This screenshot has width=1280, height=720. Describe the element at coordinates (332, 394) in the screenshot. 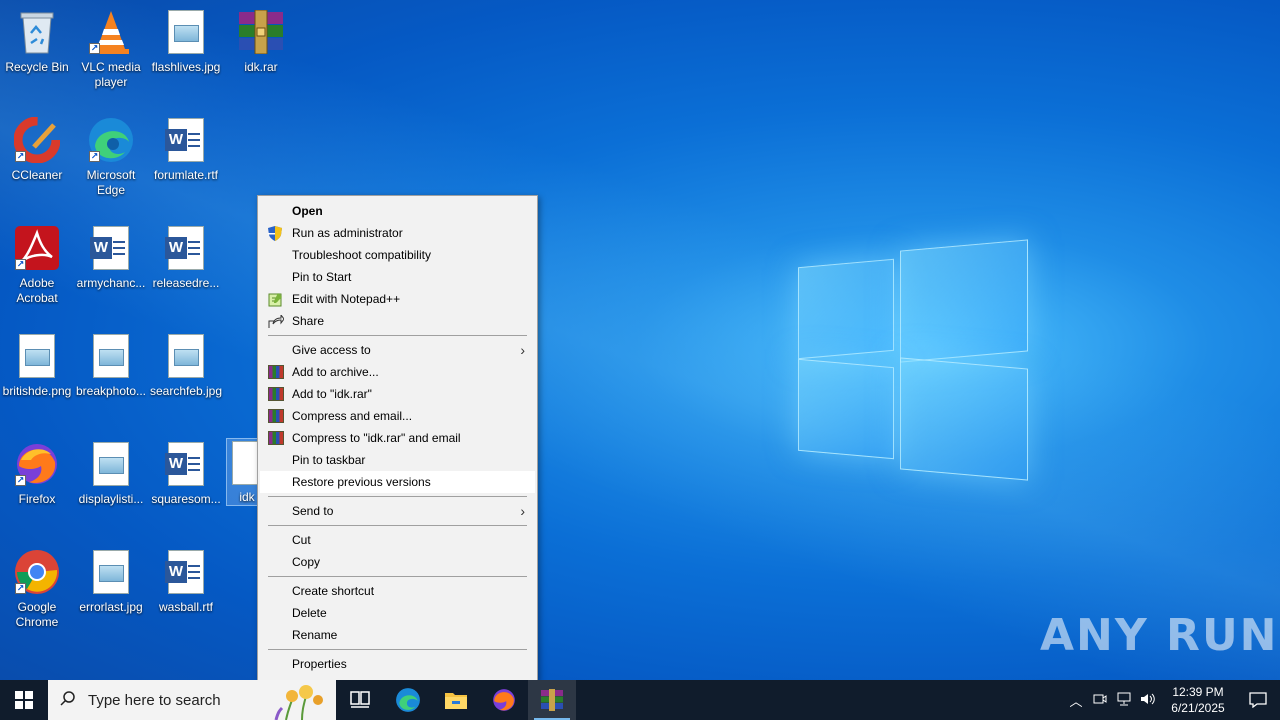

I see `menu-item-label: Add to "idk.rar"` at that location.